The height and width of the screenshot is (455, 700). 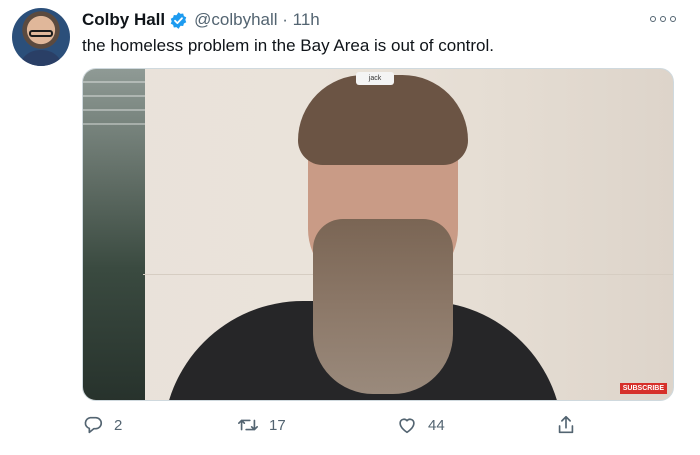 What do you see at coordinates (436, 425) in the screenshot?
I see `like-count: 44` at bounding box center [436, 425].